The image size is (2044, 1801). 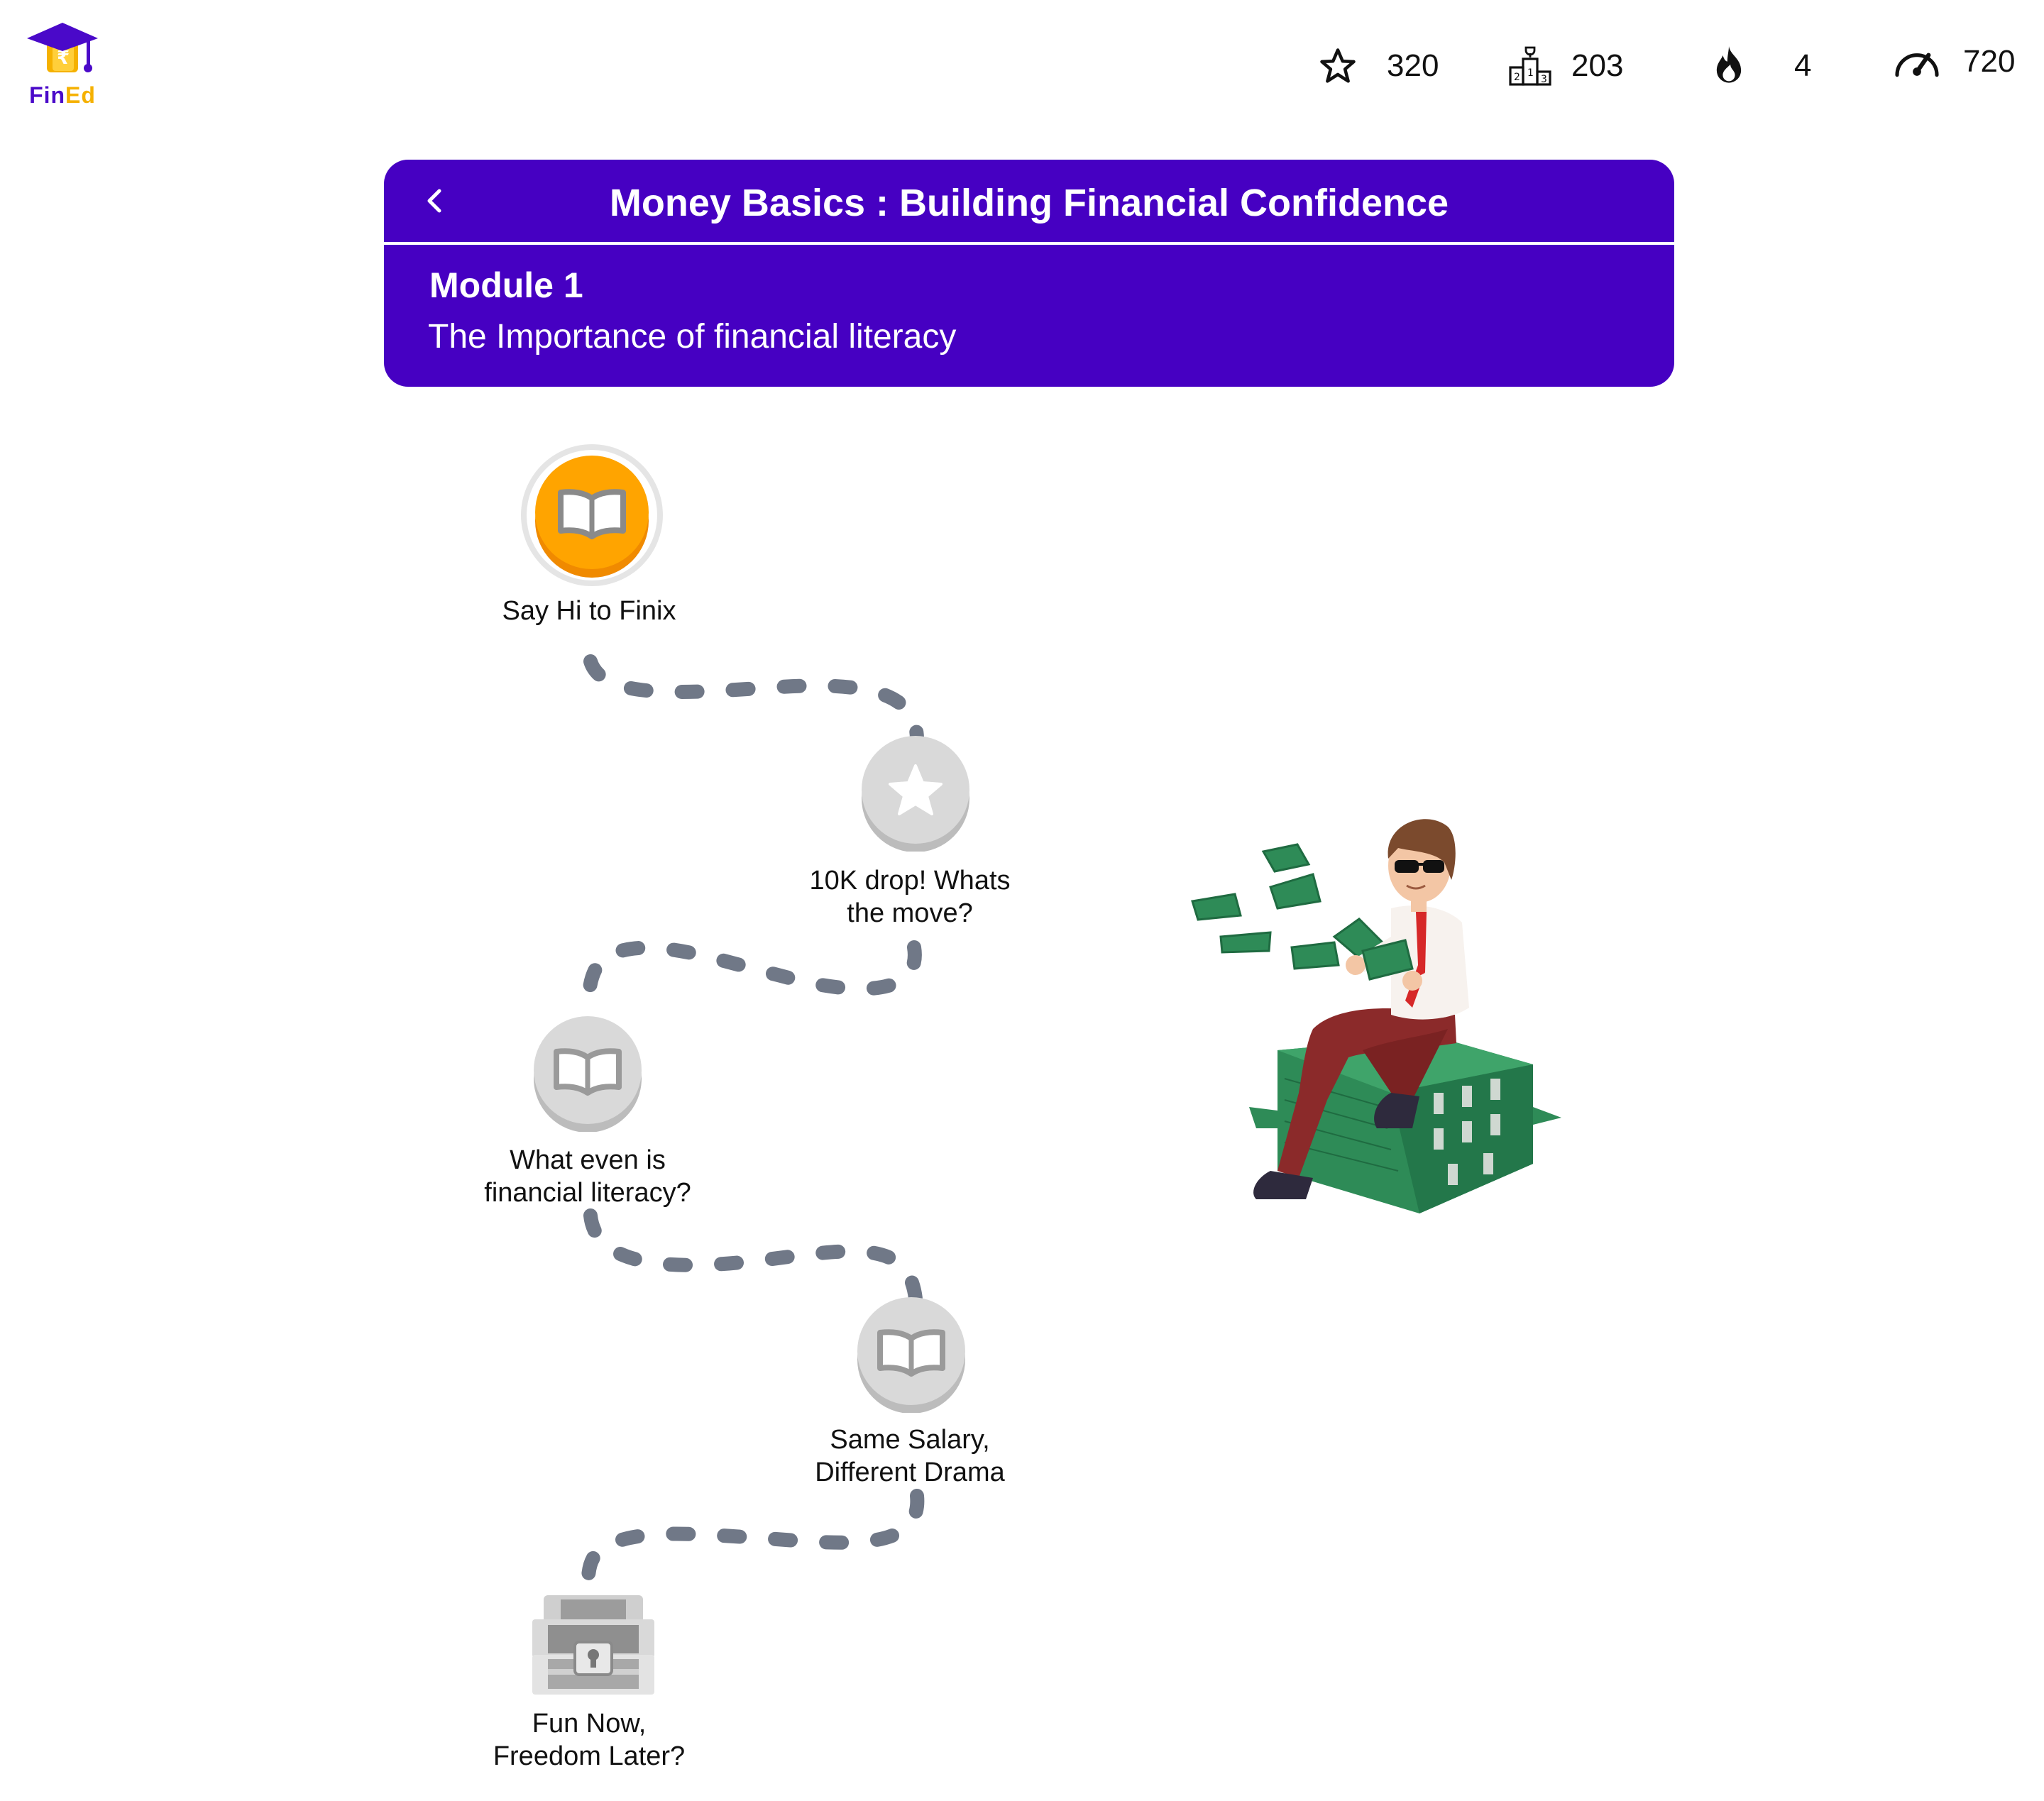 What do you see at coordinates (589, 1740) in the screenshot?
I see `lesson-title-5: Fun Now, Freedom Later?` at bounding box center [589, 1740].